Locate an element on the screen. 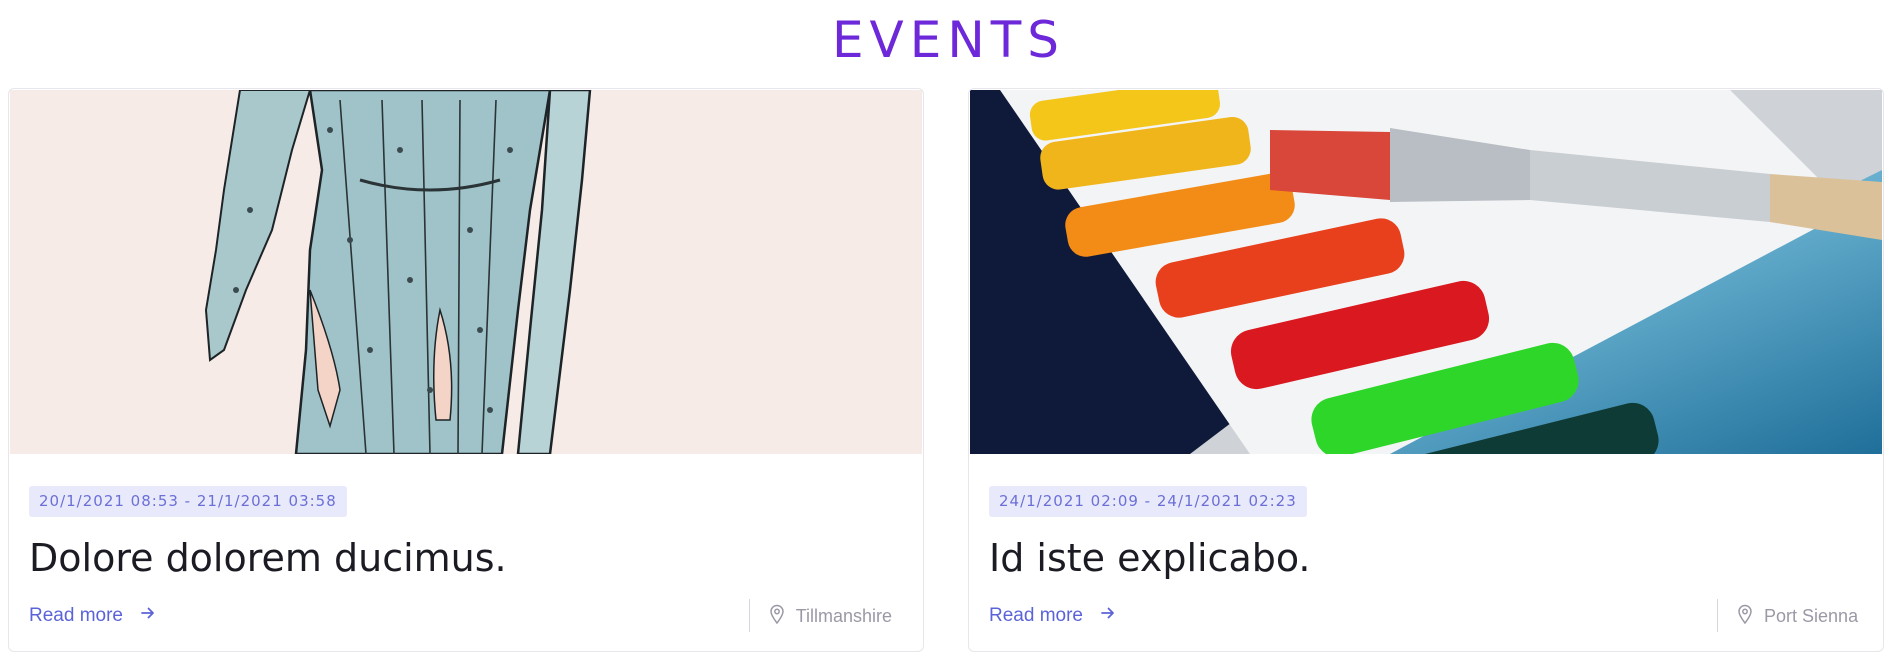 The width and height of the screenshot is (1897, 663). event-date-badge: 24/1/2021 02:09 - 24/1/2021 02:23 is located at coordinates (1148, 501).